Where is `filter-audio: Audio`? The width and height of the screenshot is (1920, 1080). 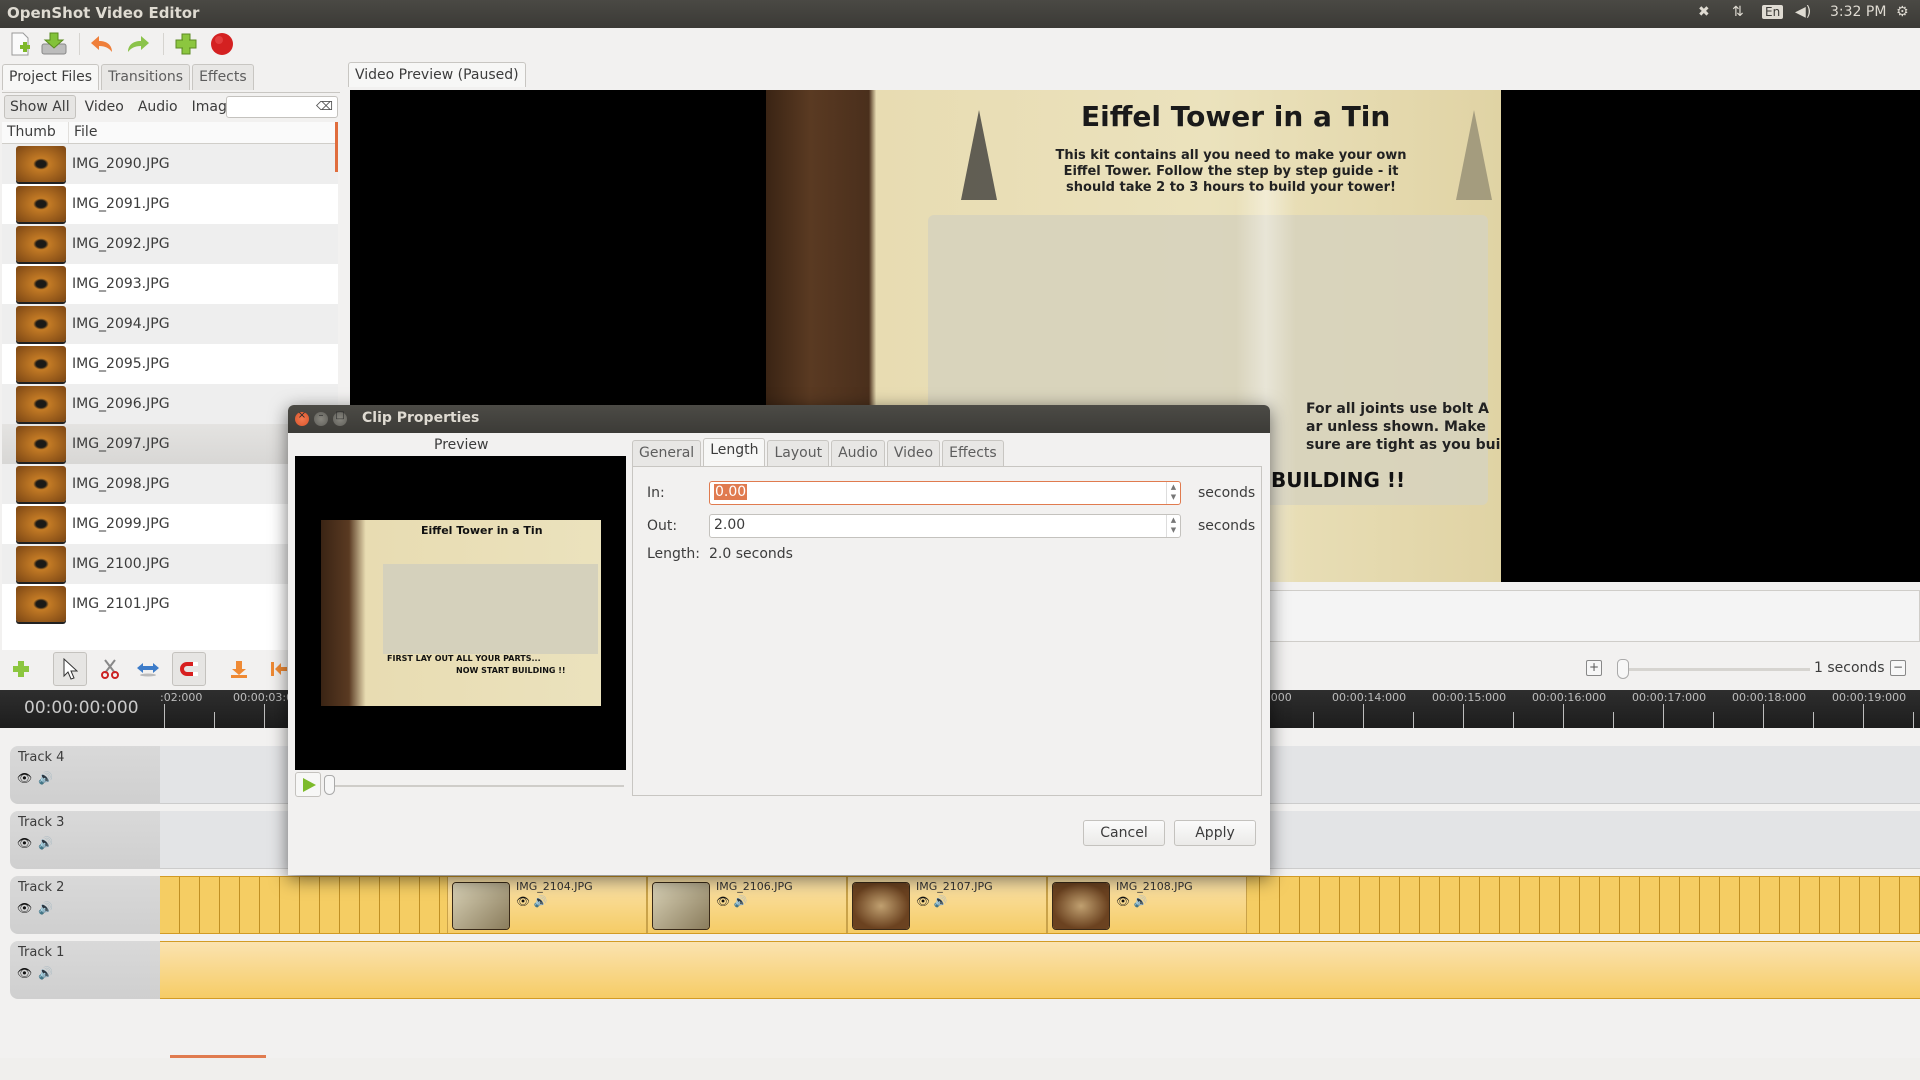
filter-audio: Audio is located at coordinates (158, 107).